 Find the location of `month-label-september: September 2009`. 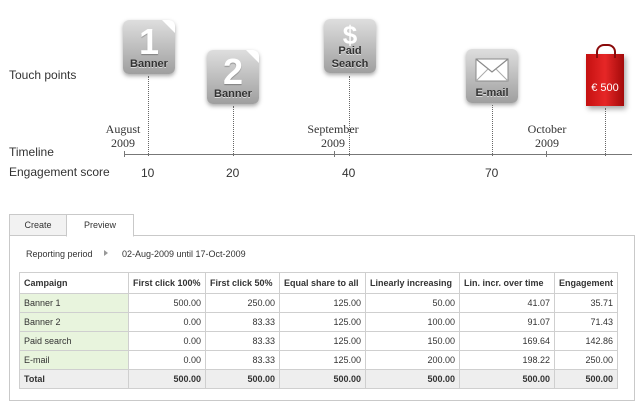

month-label-september: September 2009 is located at coordinates (333, 136).